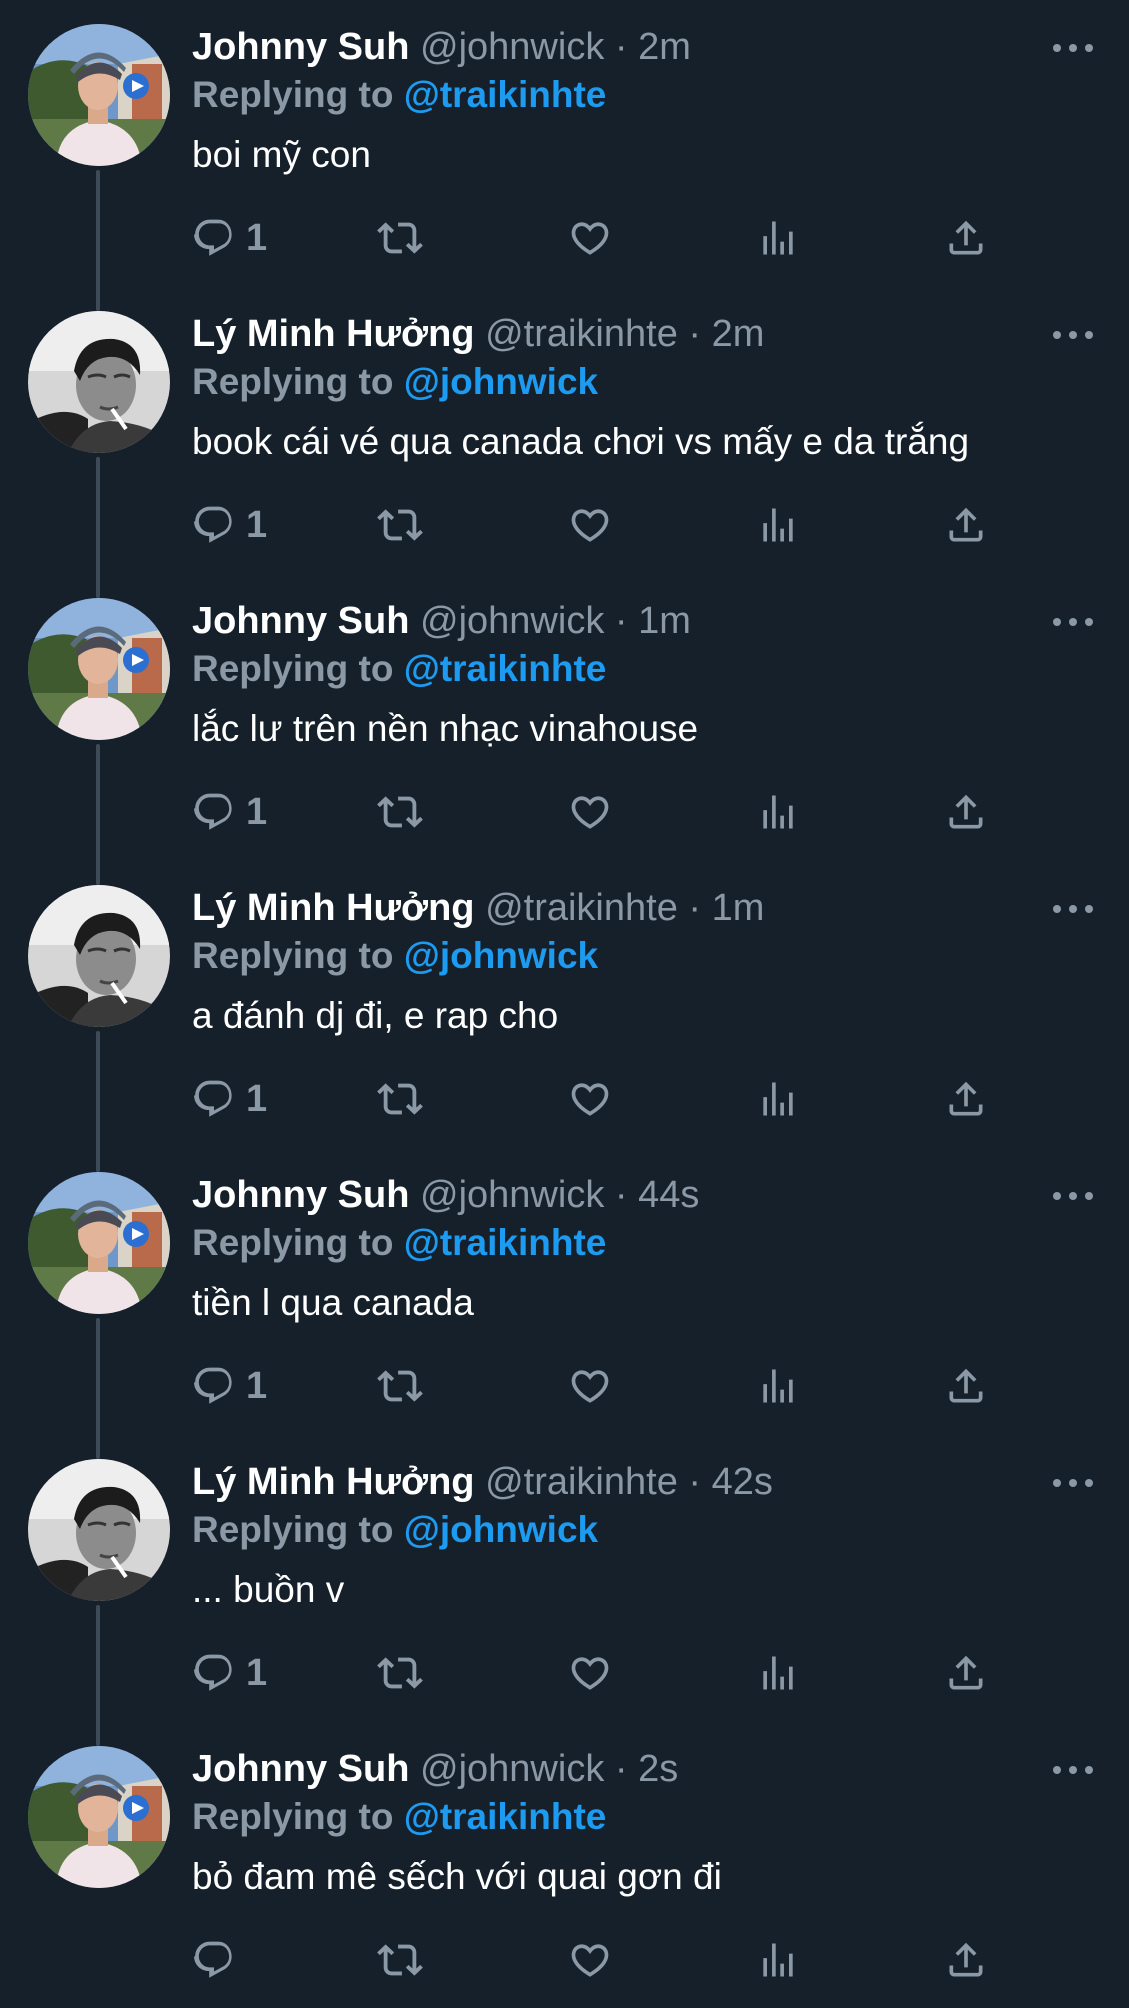  I want to click on tweet-header: Johnny Suh @johnwick · 2s, so click(610, 1769).